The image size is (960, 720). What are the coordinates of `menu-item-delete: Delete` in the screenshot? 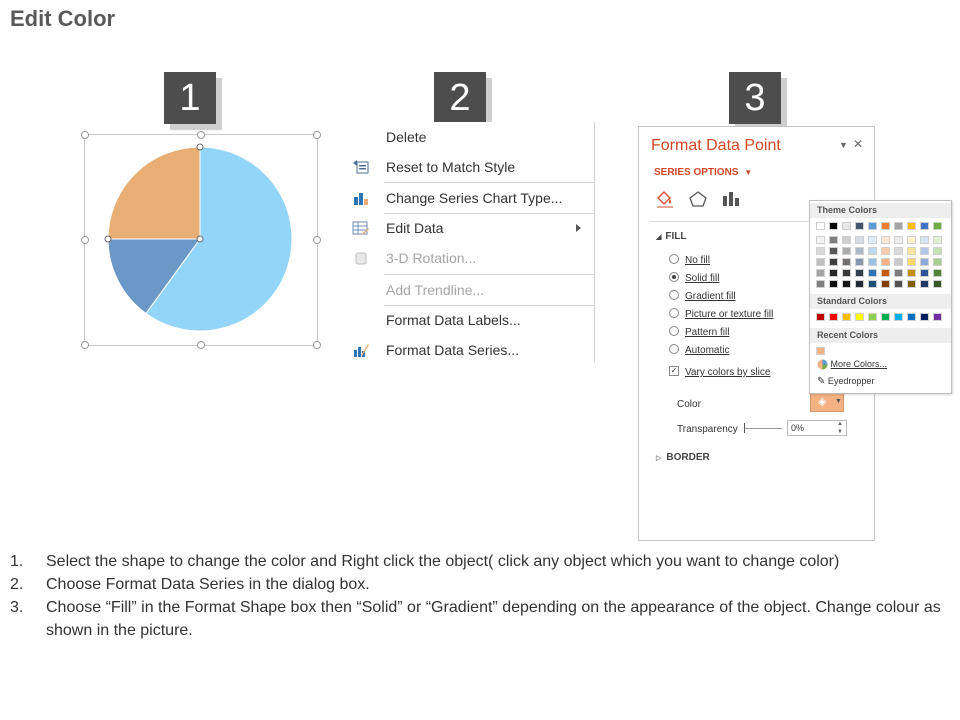 It's located at (469, 137).